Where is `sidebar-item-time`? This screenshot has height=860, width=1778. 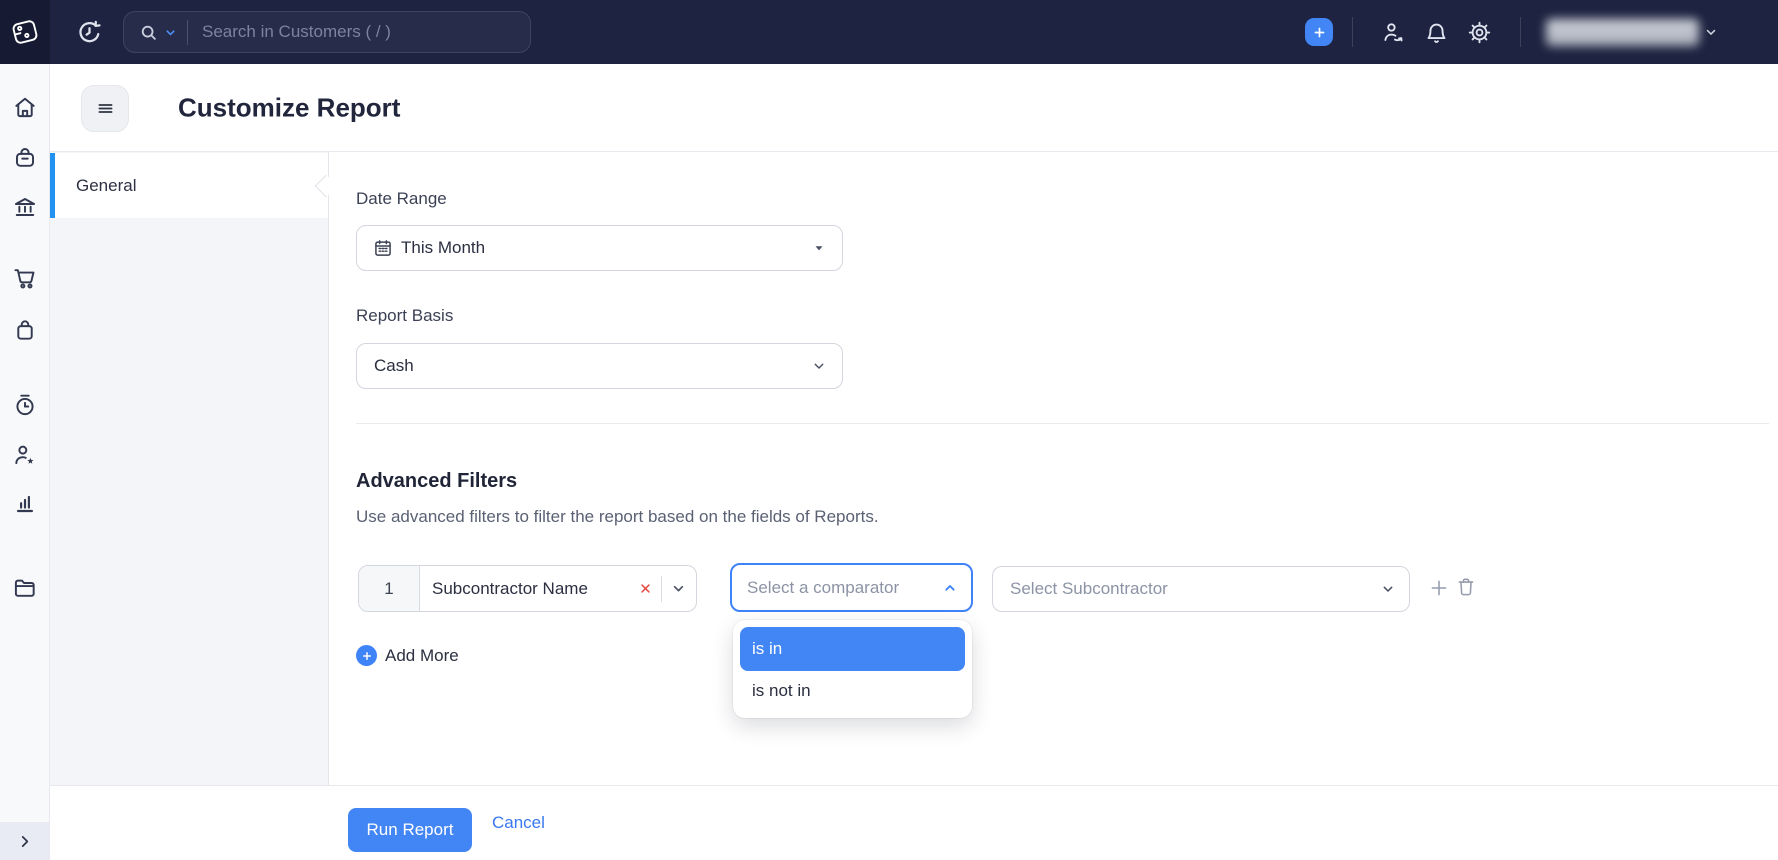
sidebar-item-time is located at coordinates (25, 405).